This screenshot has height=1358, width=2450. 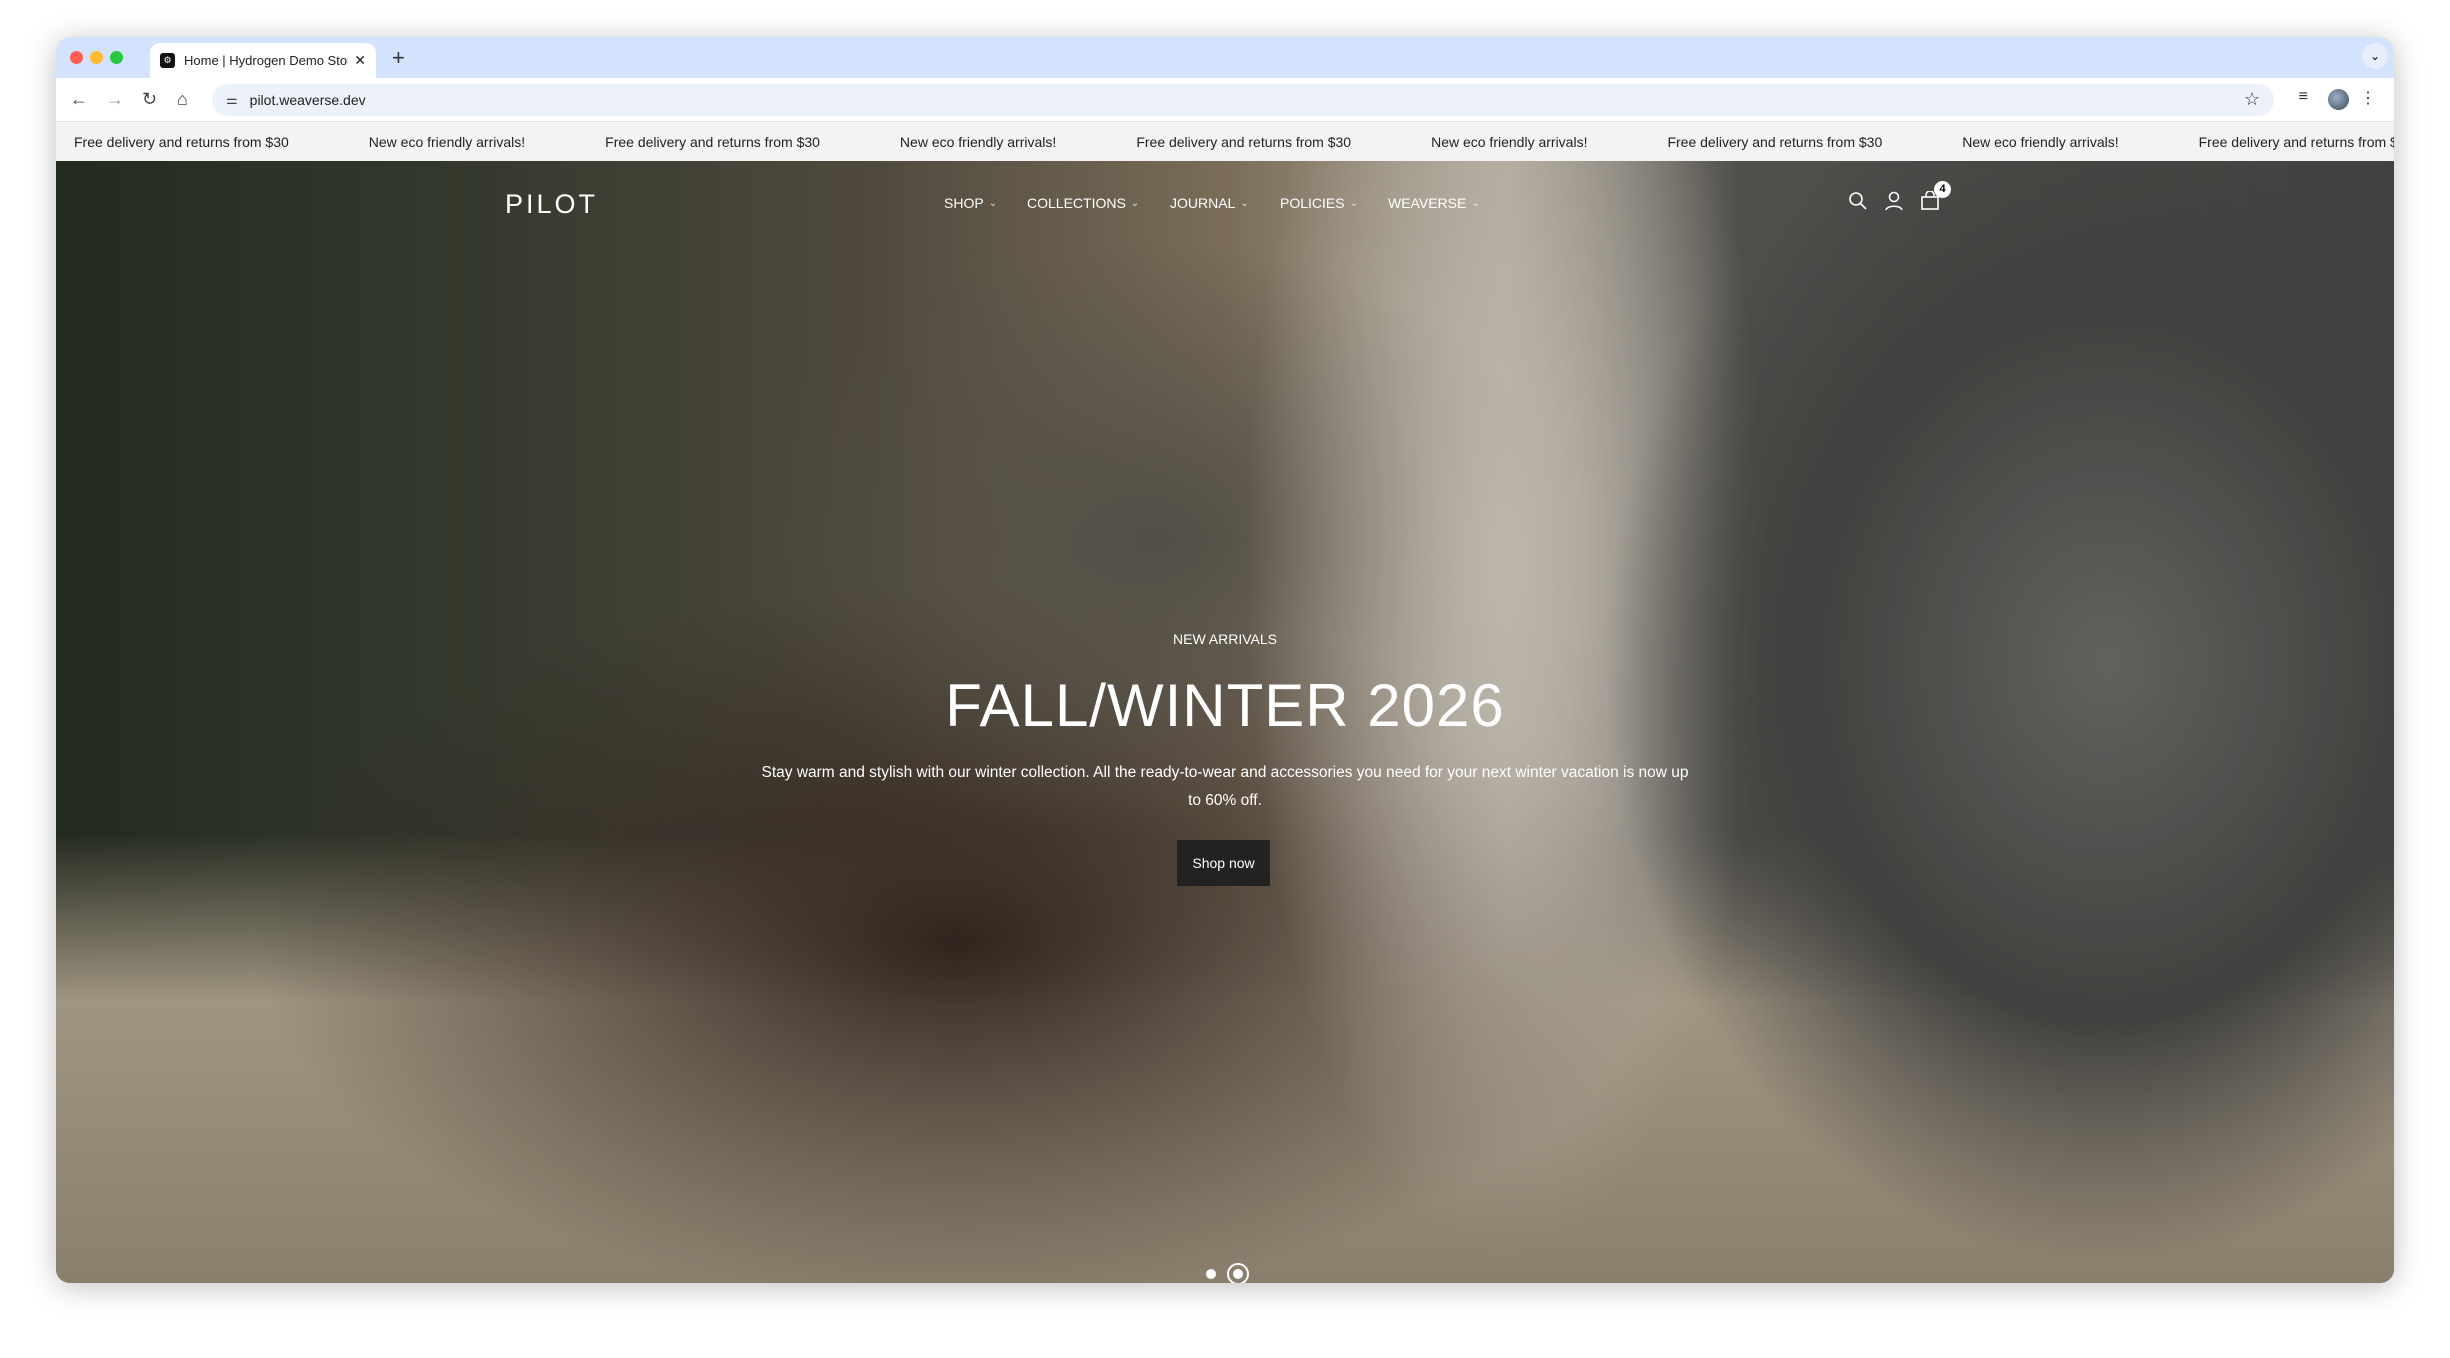 I want to click on nav-journal: JOURNAL ⌄, so click(x=1209, y=203).